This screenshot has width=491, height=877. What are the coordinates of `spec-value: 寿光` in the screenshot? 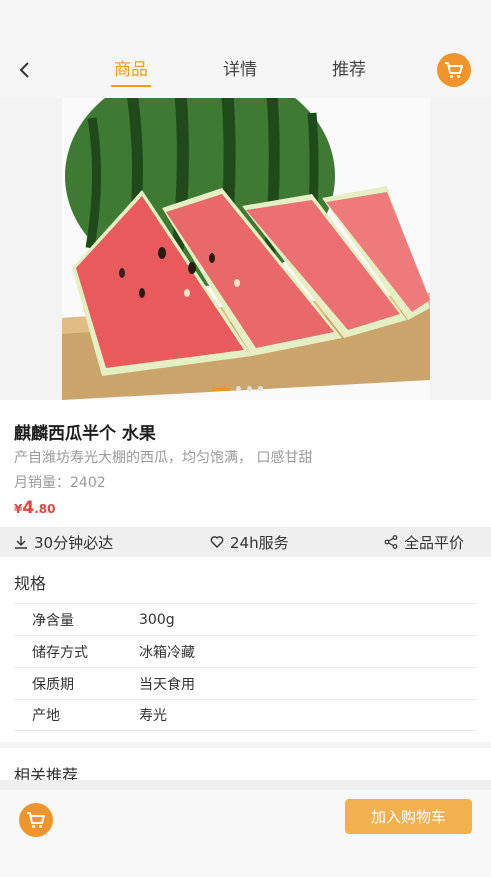 It's located at (153, 716).